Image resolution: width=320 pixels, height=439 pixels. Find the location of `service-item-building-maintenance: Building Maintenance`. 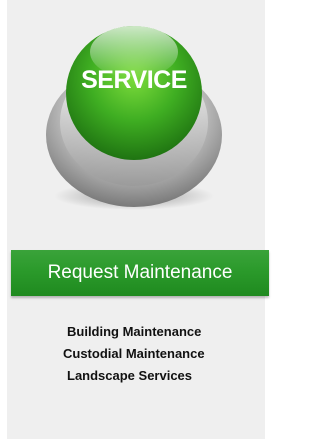

service-item-building-maintenance: Building Maintenance is located at coordinates (167, 332).